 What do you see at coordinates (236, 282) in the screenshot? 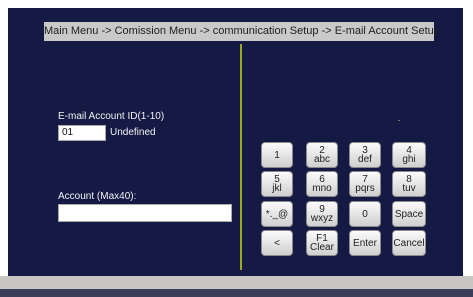
I see `bottom-bar` at bounding box center [236, 282].